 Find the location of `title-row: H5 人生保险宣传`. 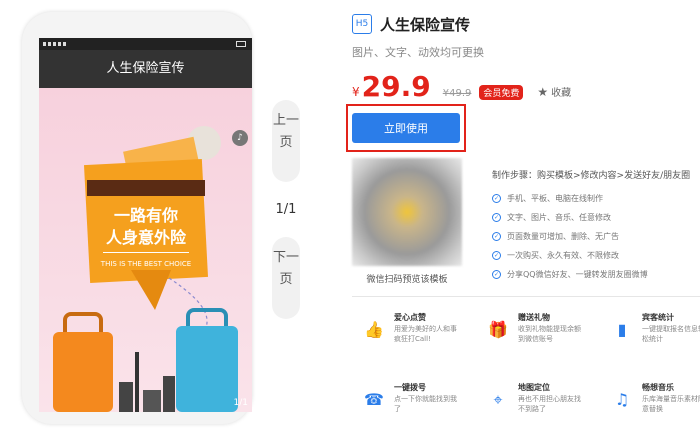

title-row: H5 人生保险宣传 is located at coordinates (526, 24).